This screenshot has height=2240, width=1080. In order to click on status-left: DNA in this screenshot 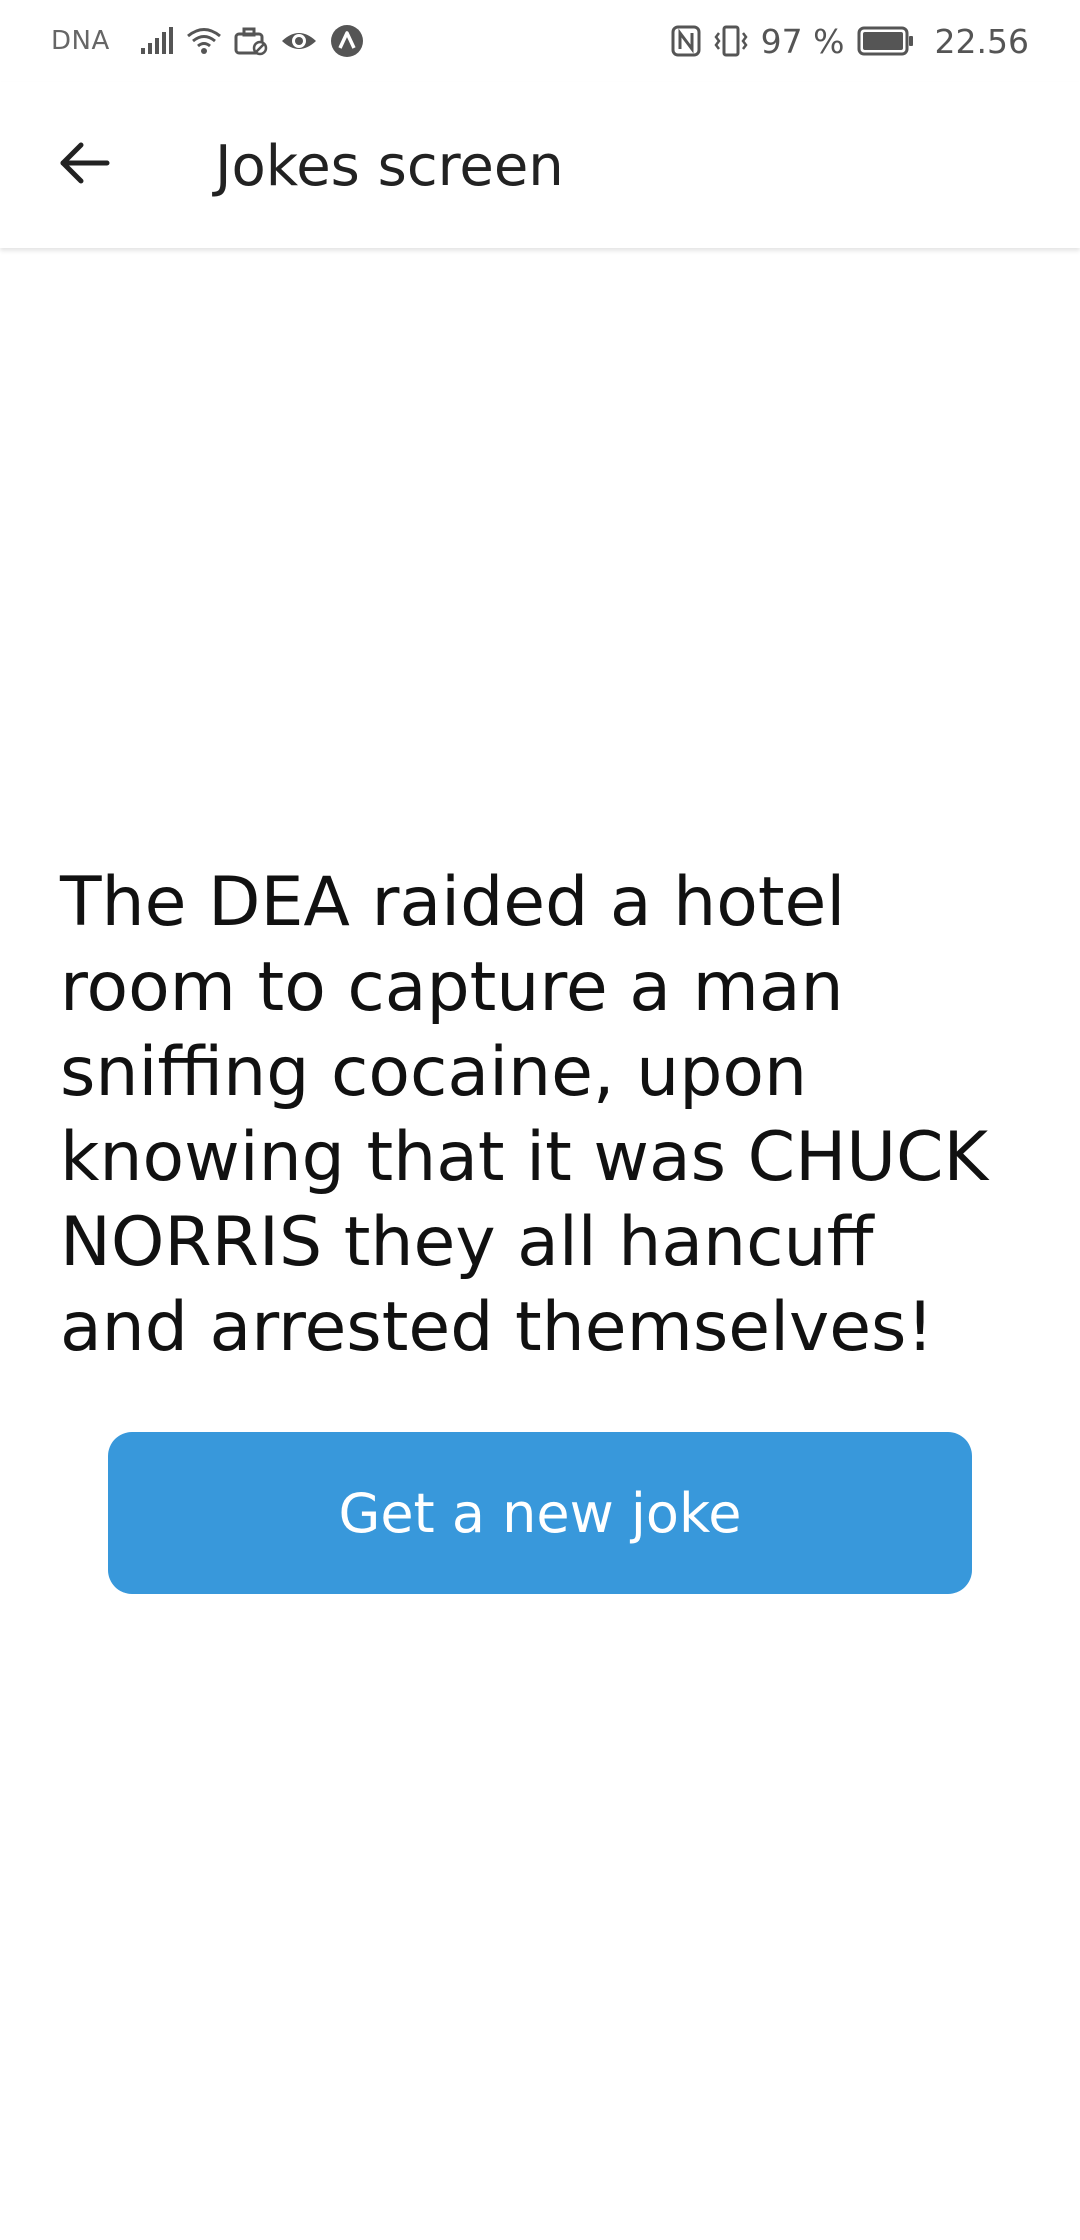, I will do `click(207, 41)`.